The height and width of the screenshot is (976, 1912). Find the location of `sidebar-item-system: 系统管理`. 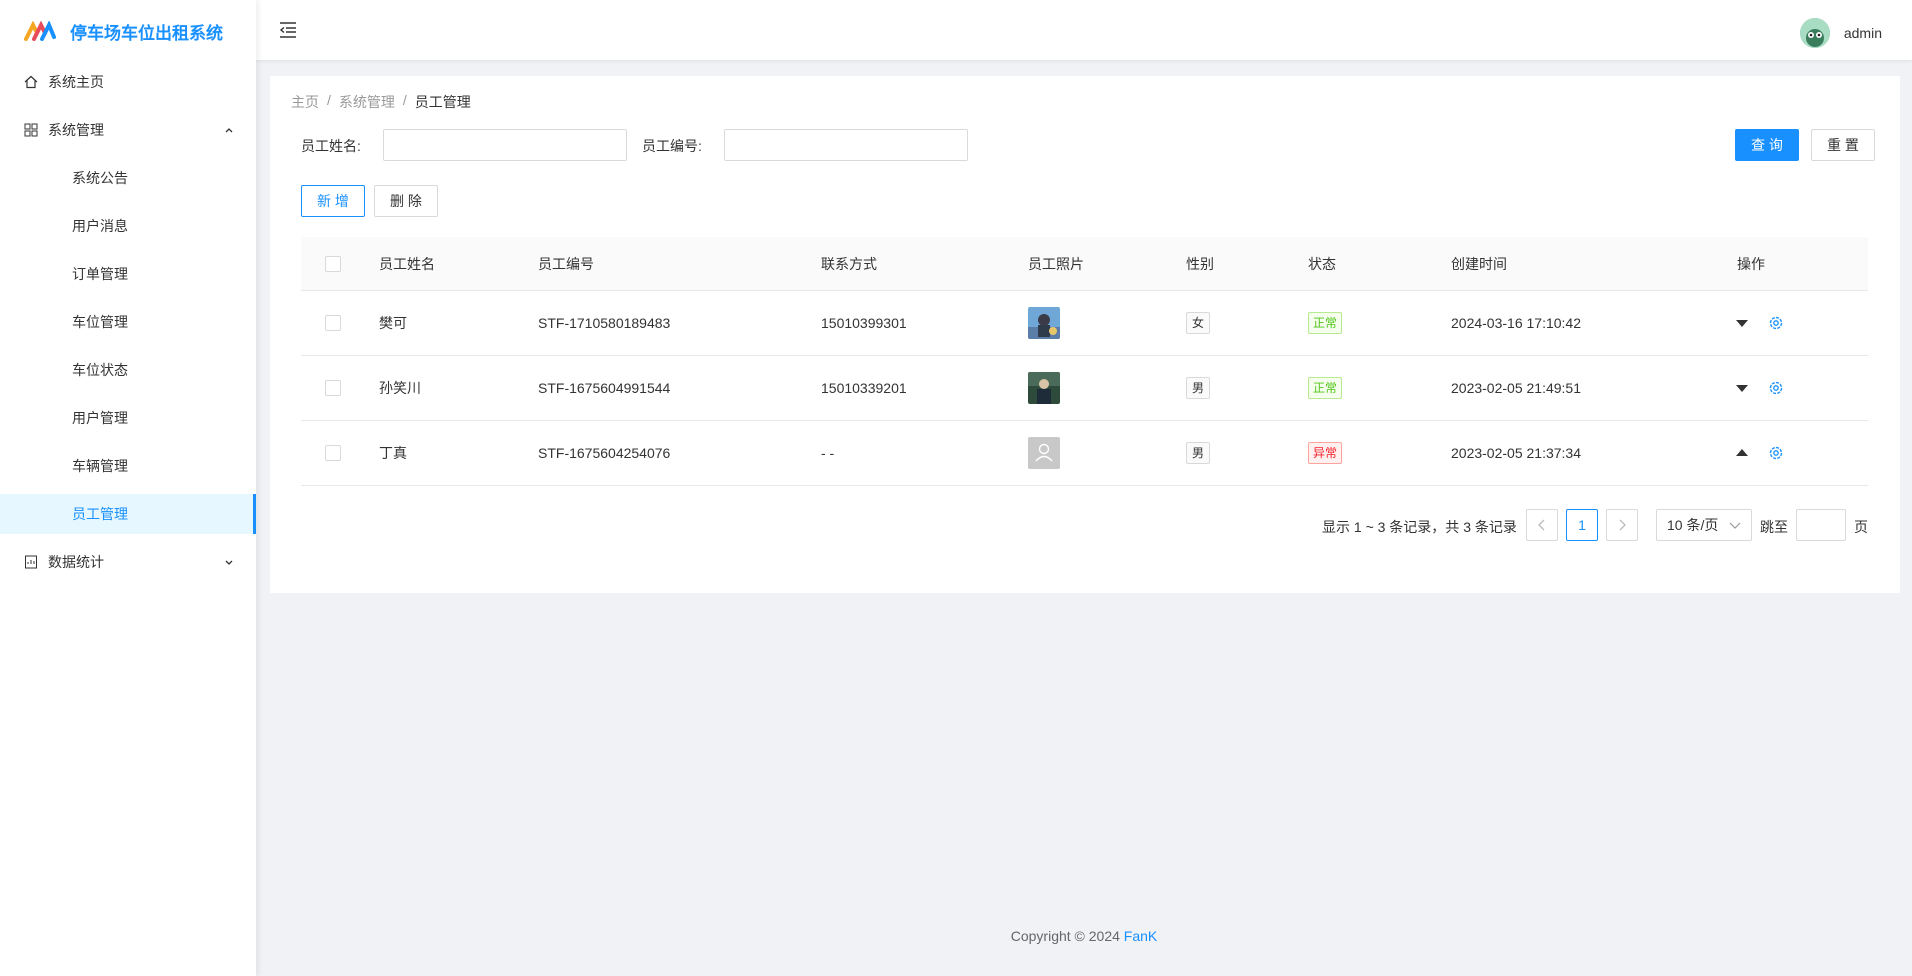

sidebar-item-system: 系统管理 is located at coordinates (128, 130).